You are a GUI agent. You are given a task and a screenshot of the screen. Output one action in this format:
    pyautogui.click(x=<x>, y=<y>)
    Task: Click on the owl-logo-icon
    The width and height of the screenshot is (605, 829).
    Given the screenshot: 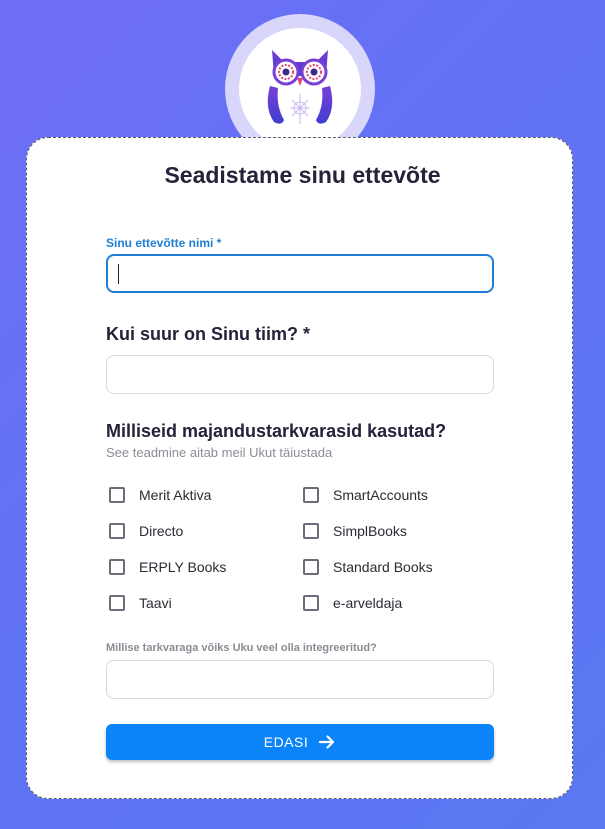 What is the action you would take?
    pyautogui.click(x=300, y=87)
    